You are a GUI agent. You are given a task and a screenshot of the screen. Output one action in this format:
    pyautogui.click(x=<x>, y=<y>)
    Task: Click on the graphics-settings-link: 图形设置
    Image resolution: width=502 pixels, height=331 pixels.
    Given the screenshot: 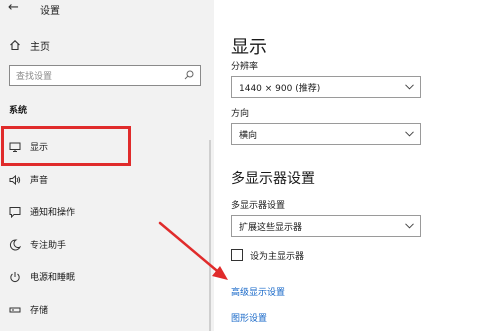 What is the action you would take?
    pyautogui.click(x=249, y=317)
    